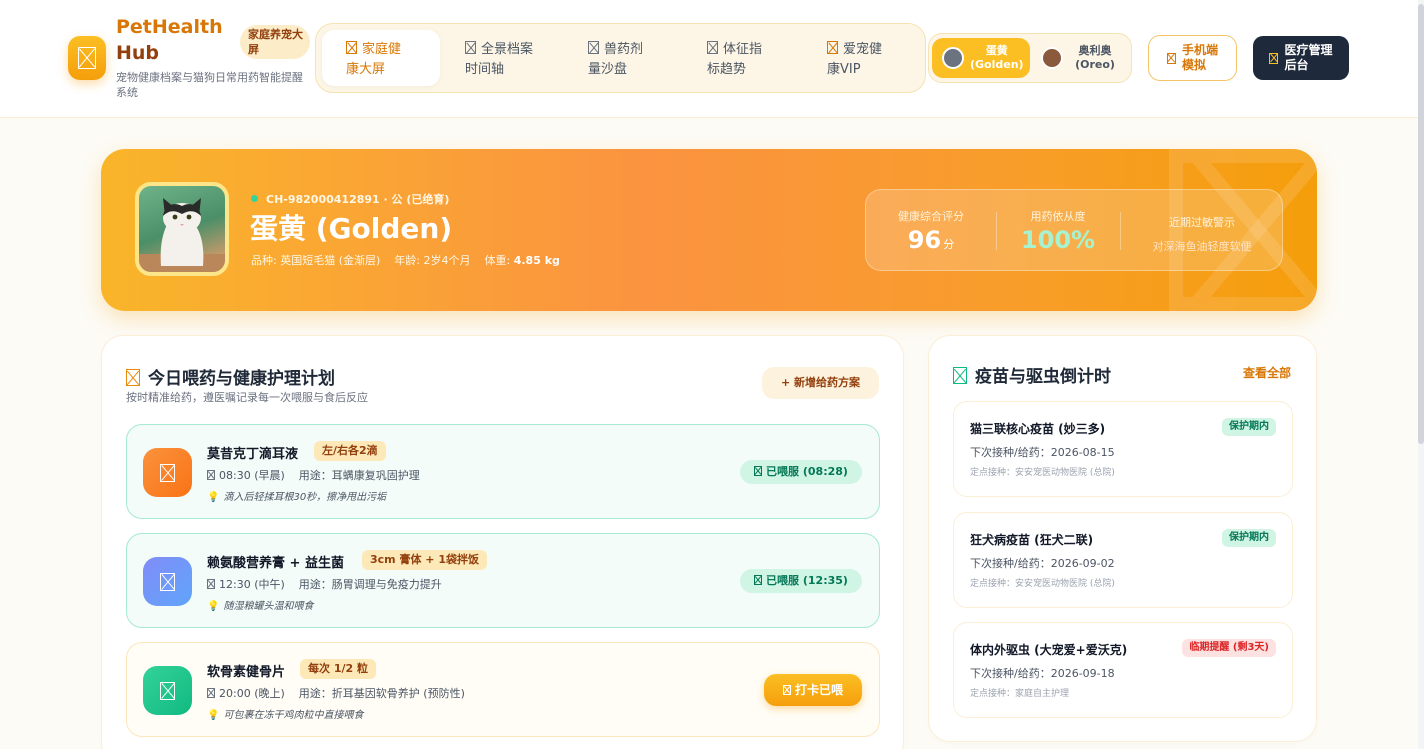  Describe the element at coordinates (608, 69) in the screenshot. I see `nav-label: 量沙盘` at that location.